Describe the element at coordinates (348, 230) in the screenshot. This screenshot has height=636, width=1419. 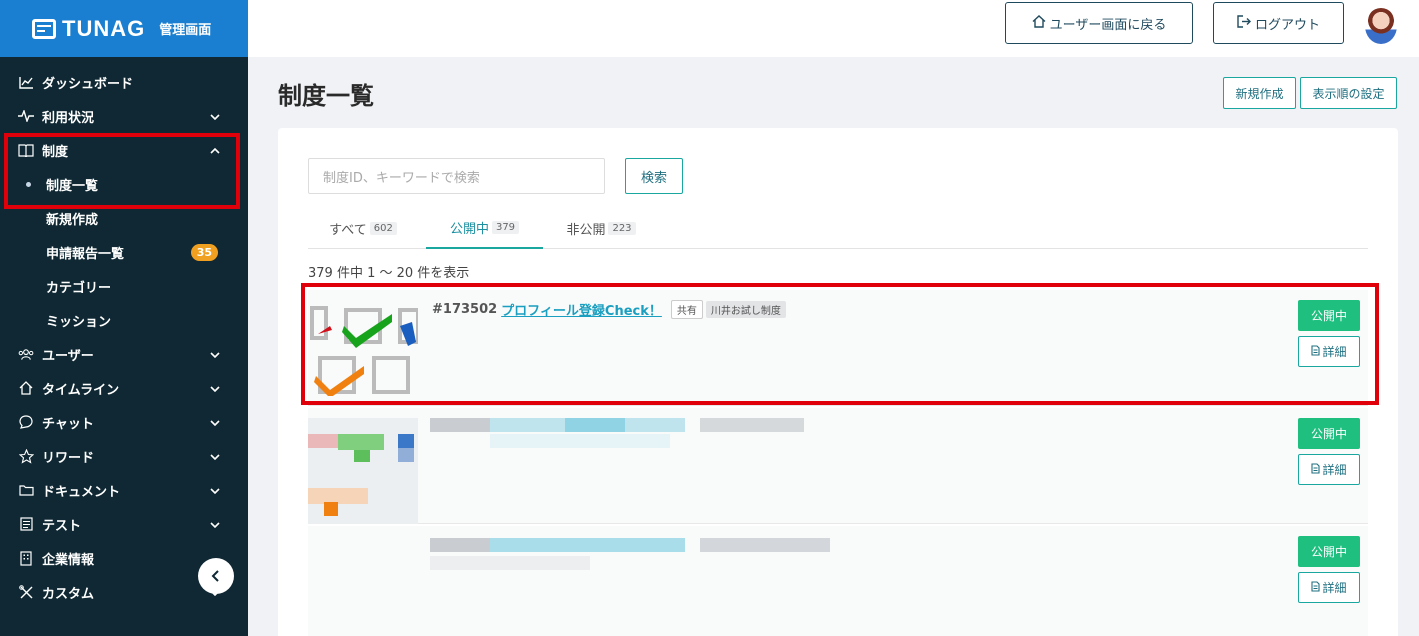
I see `tab-label: すべて` at that location.